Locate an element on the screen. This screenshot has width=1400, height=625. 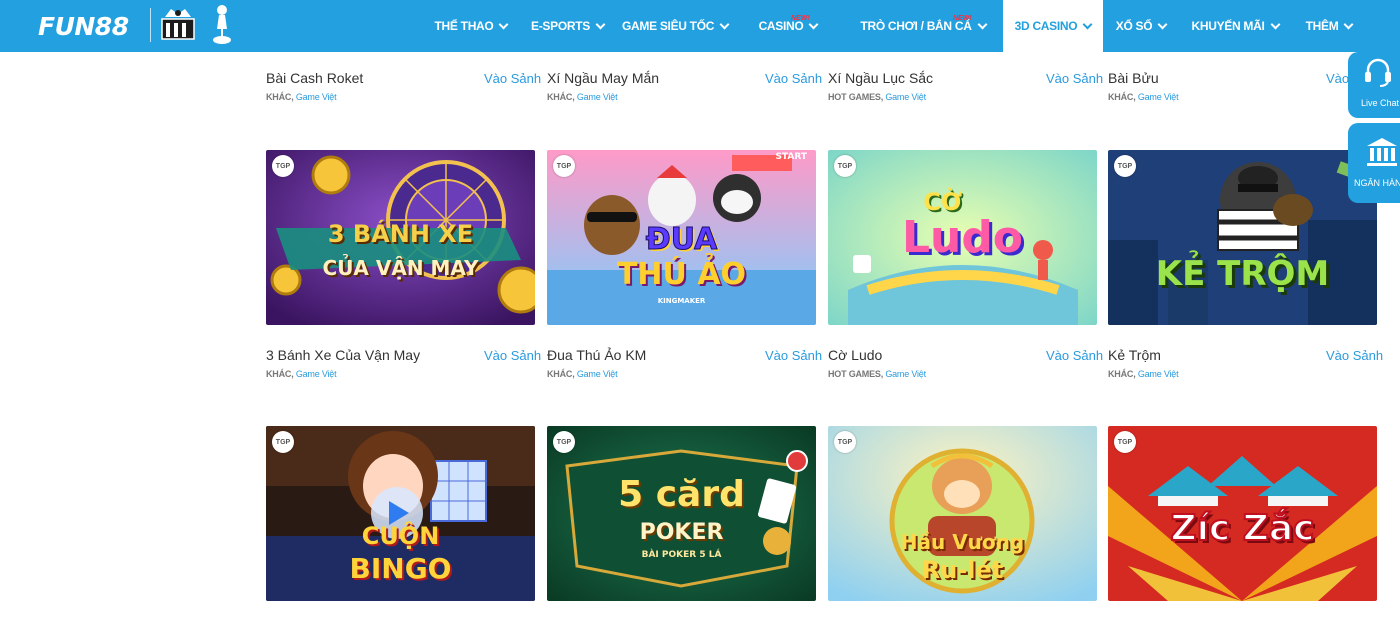
nav-game-sieu-toc: GAME SIÊU TỐC is located at coordinates (676, 26).